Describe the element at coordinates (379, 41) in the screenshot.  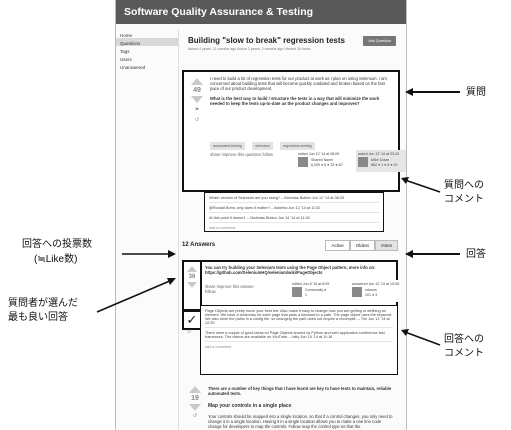
I see `ask-question-button: Ask Question` at that location.